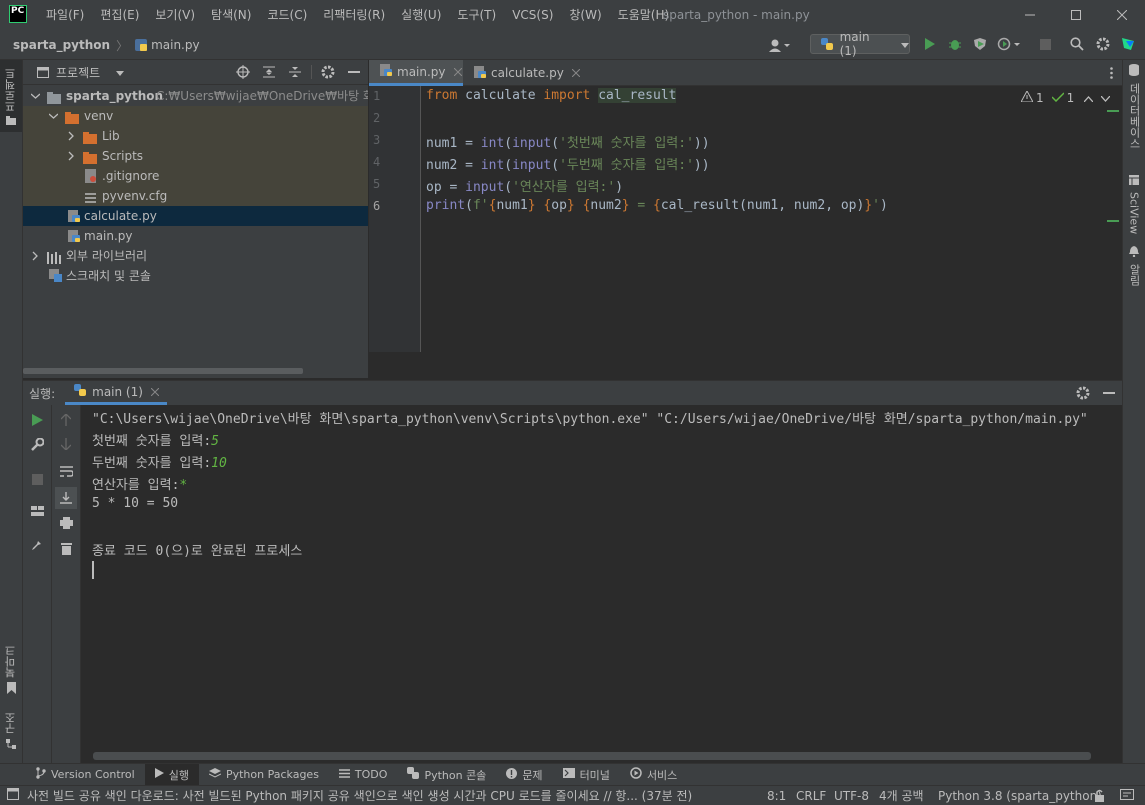  Describe the element at coordinates (195, 236) in the screenshot. I see `tree-item-main-py: main.py` at that location.